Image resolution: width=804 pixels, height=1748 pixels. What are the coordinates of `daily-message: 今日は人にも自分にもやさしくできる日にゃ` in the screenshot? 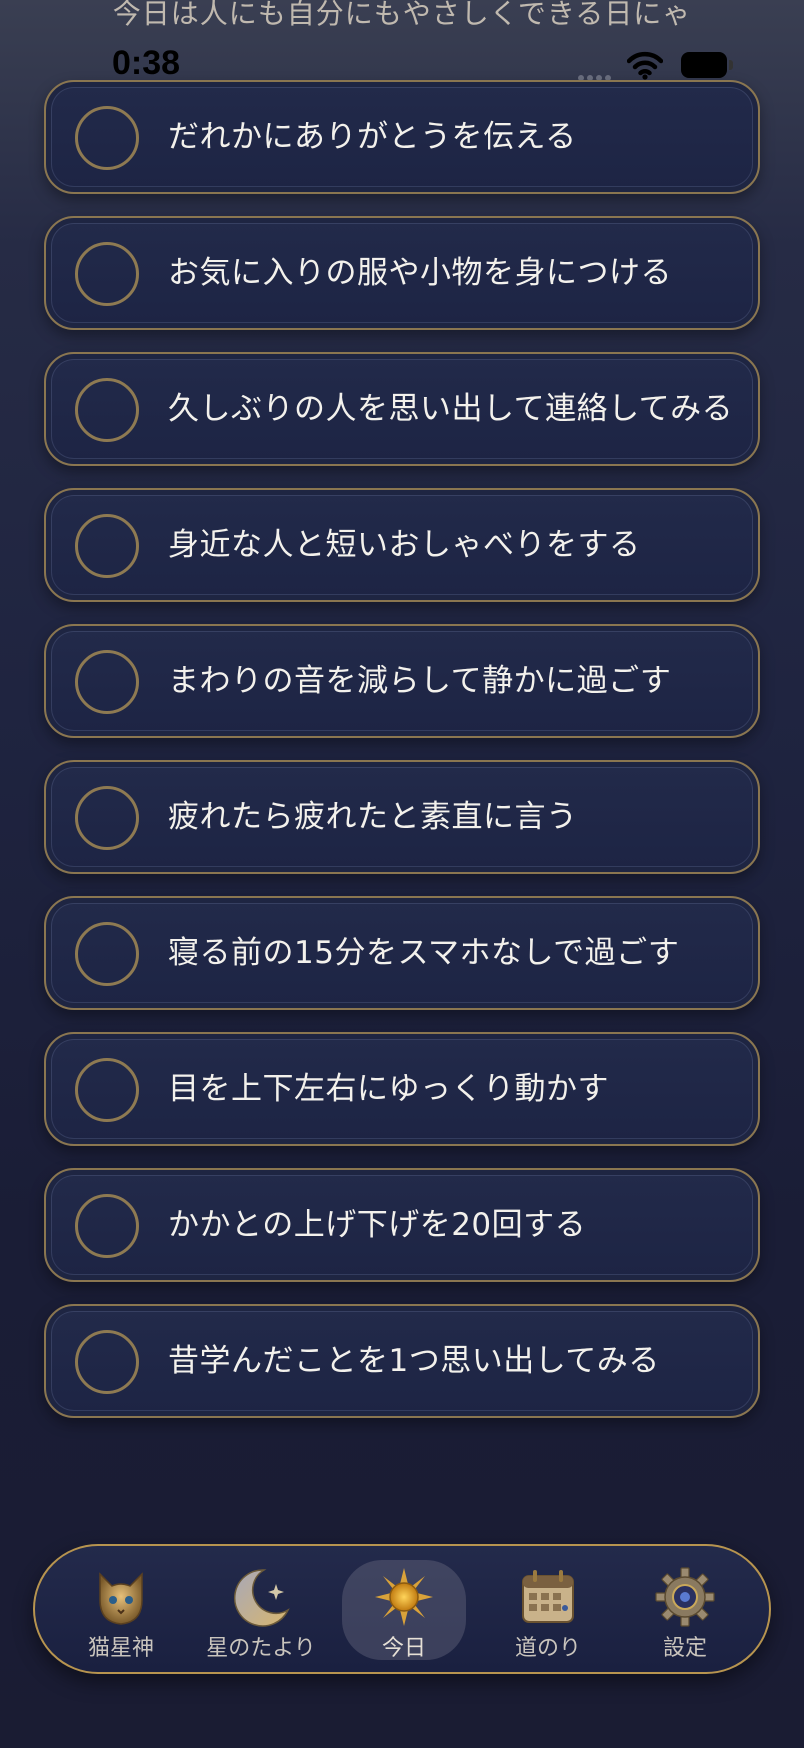 It's located at (402, 15).